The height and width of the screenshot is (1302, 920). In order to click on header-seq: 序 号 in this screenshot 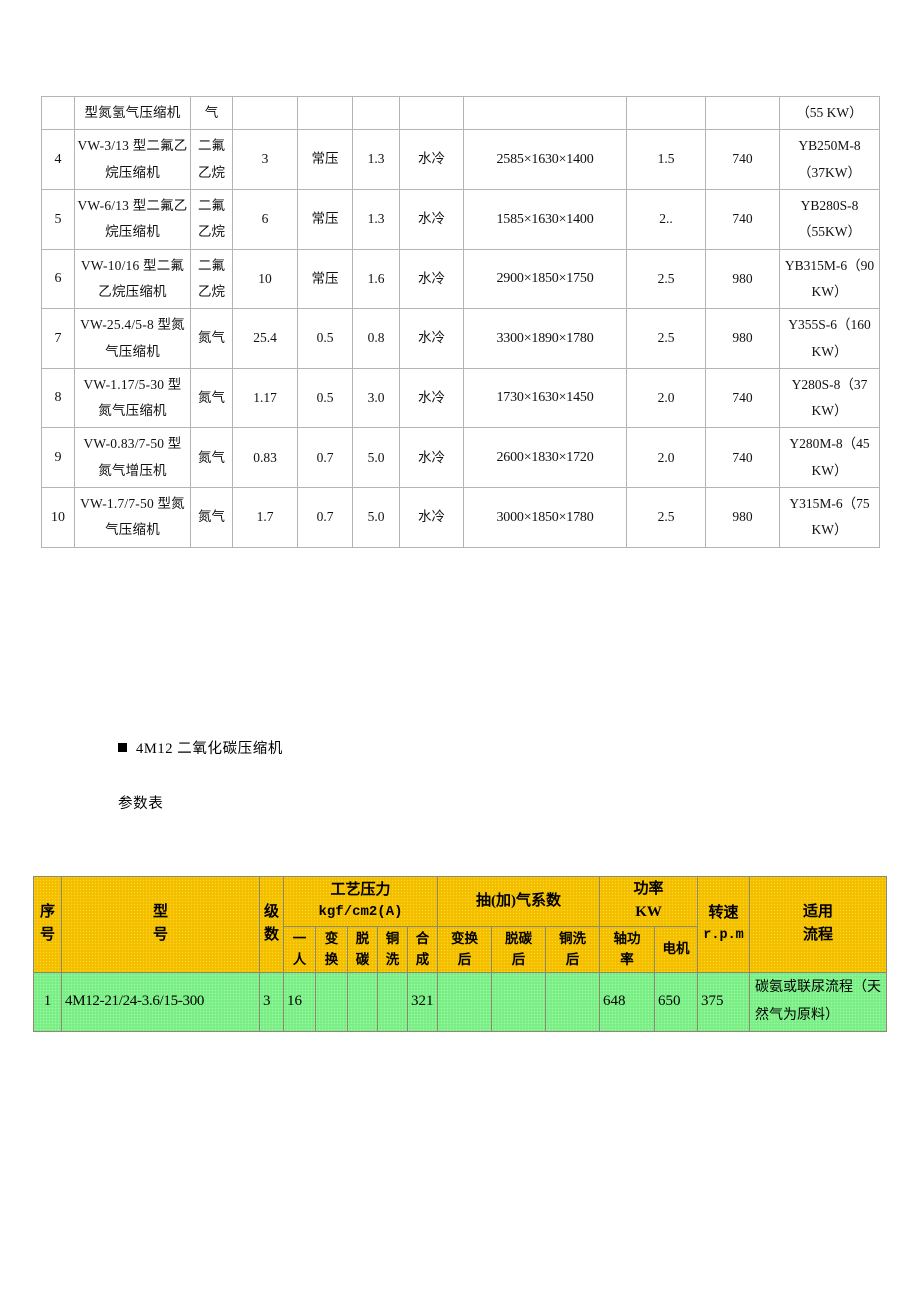, I will do `click(47, 924)`.